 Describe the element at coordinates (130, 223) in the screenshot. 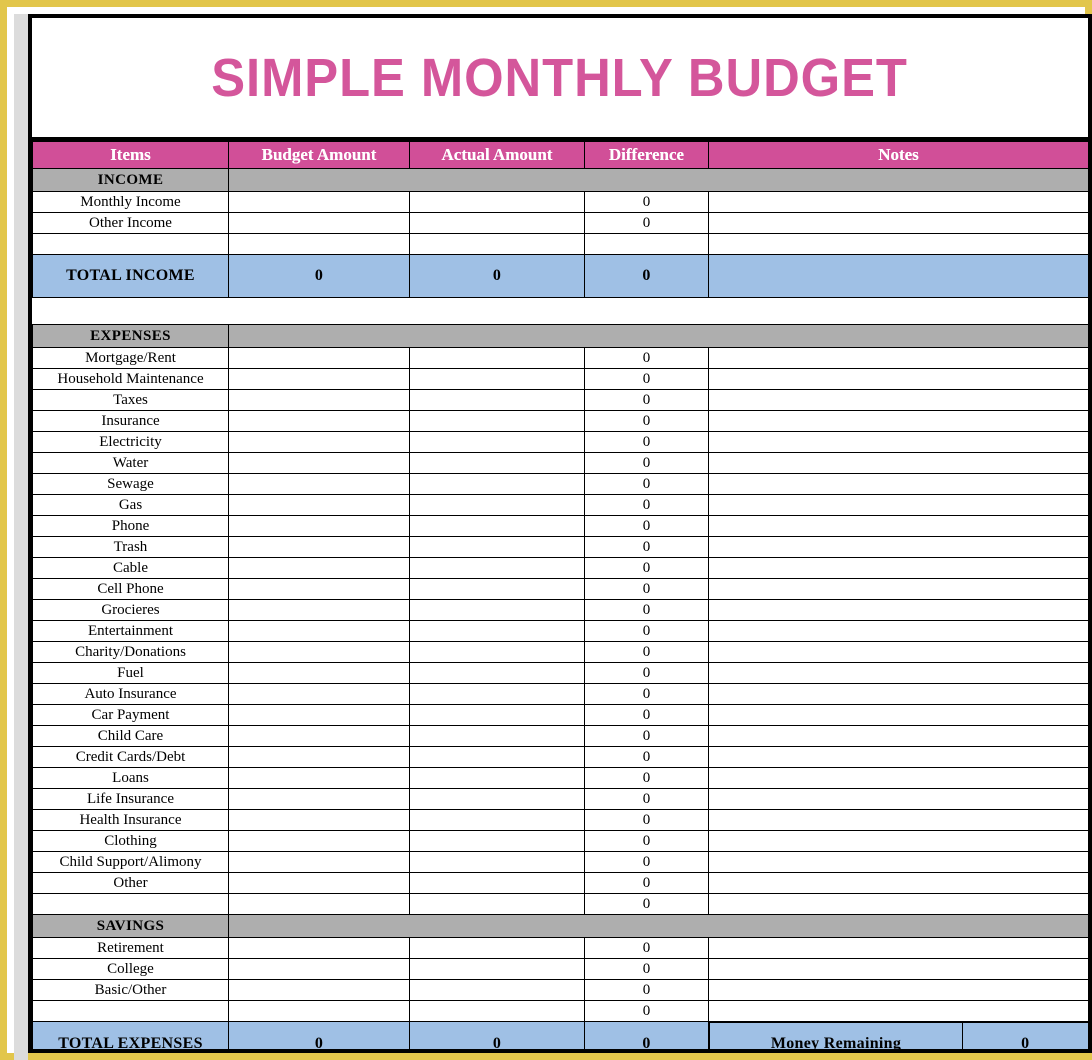

I see `cell-item-label: Other Income` at that location.